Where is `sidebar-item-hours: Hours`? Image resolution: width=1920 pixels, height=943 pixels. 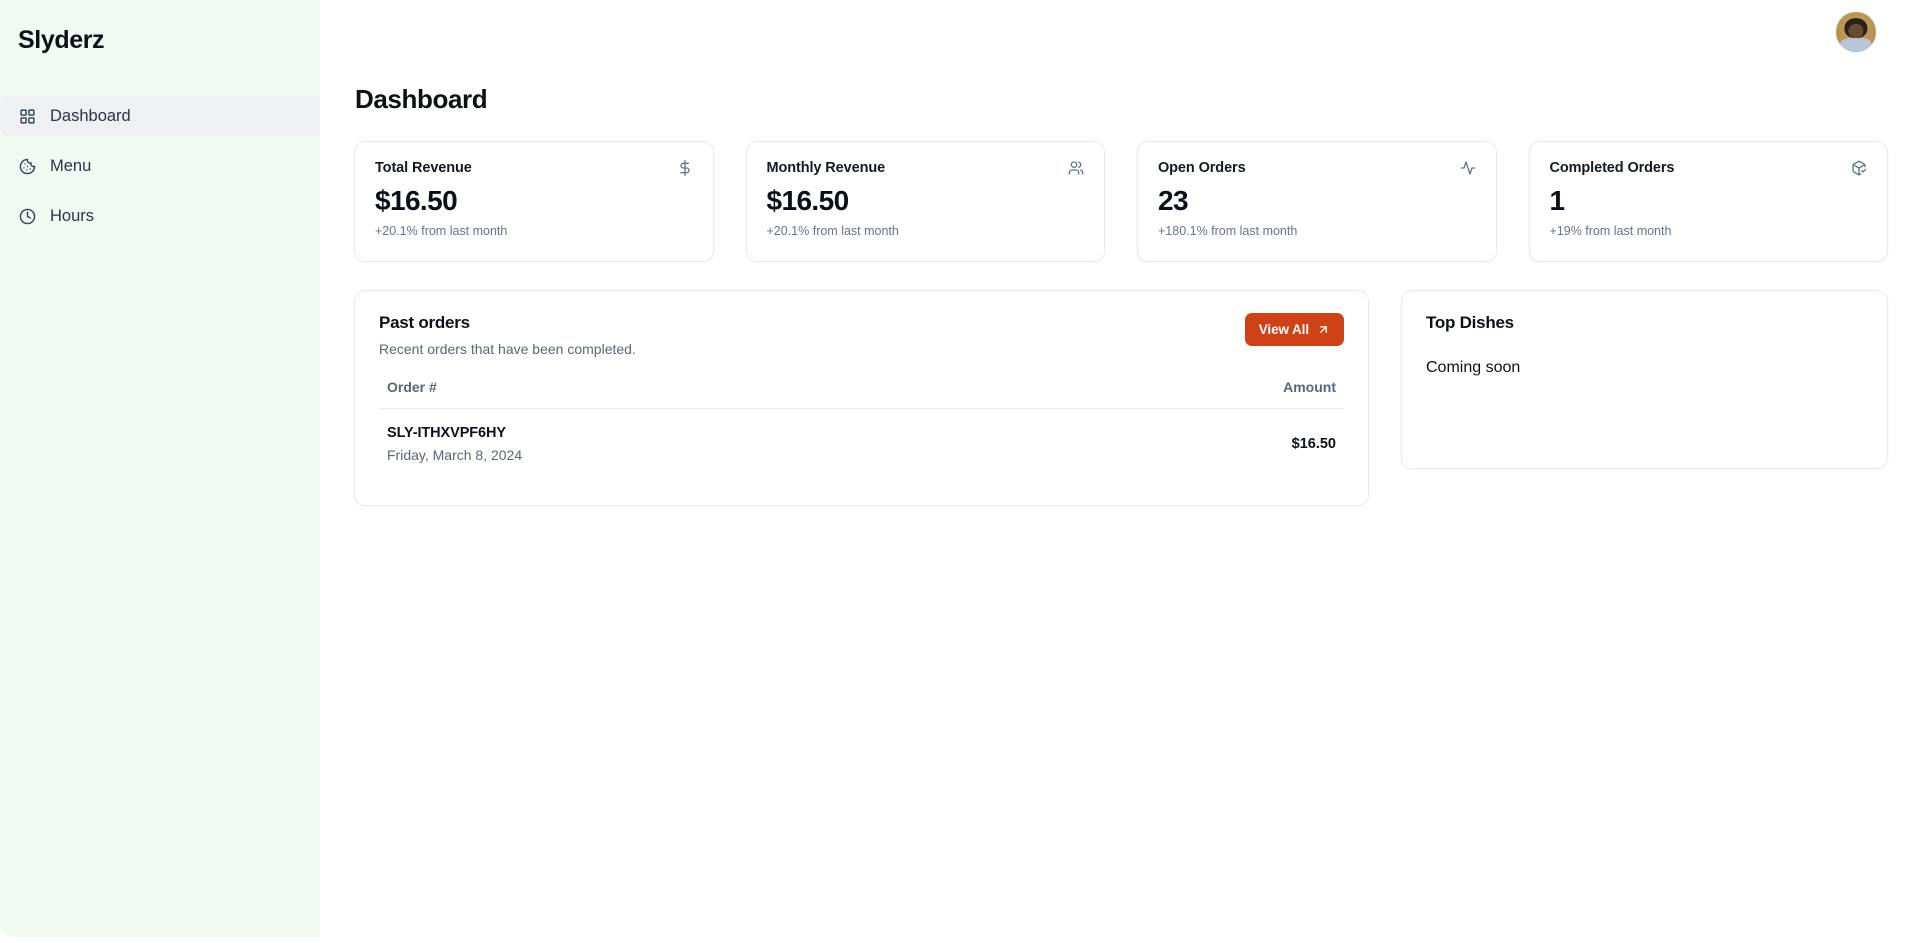
sidebar-item-hours: Hours is located at coordinates (160, 216).